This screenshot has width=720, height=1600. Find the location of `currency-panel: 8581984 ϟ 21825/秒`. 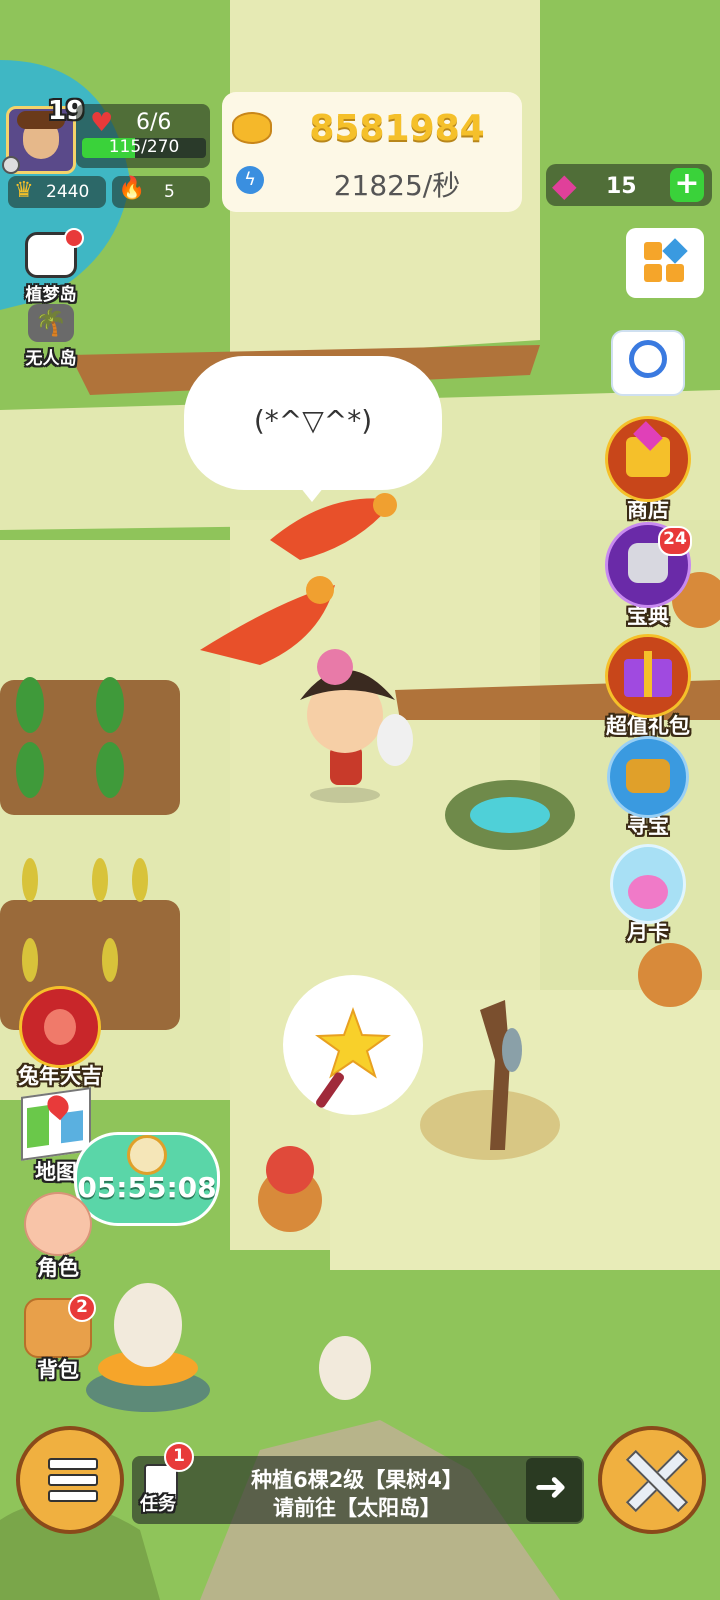

currency-panel: 8581984 ϟ 21825/秒 is located at coordinates (372, 152).